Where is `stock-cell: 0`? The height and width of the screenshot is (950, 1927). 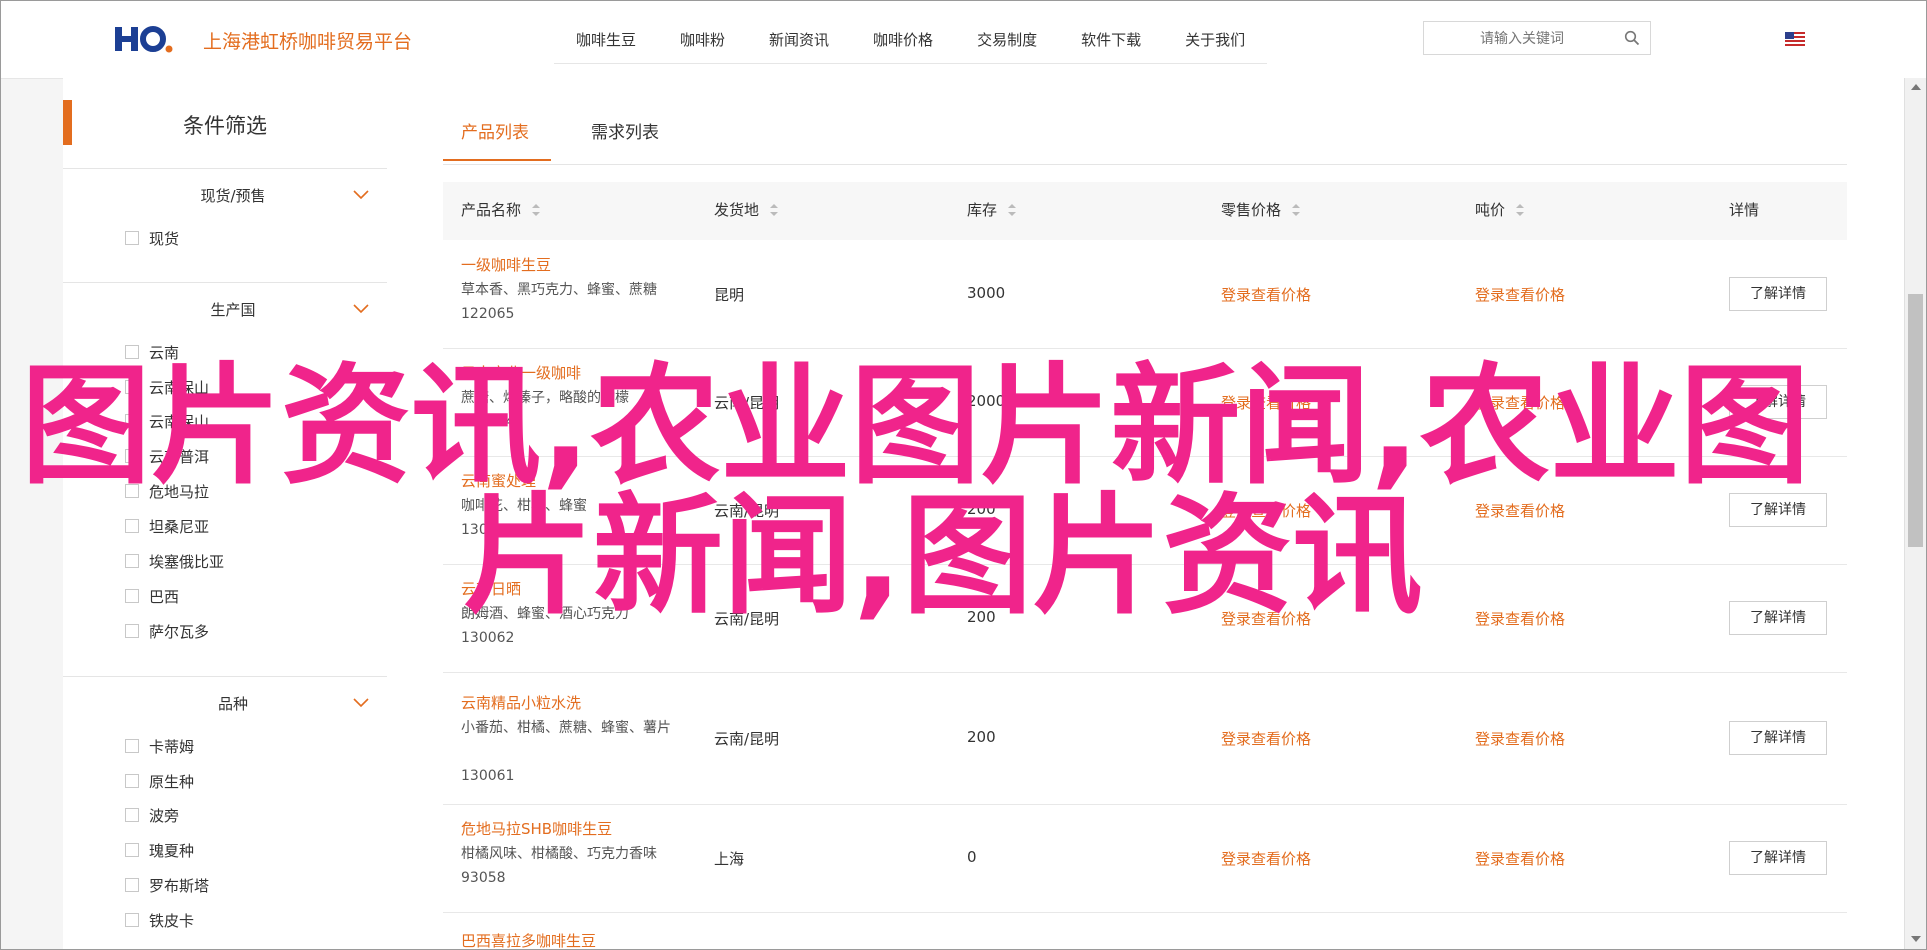
stock-cell: 0 is located at coordinates (972, 857).